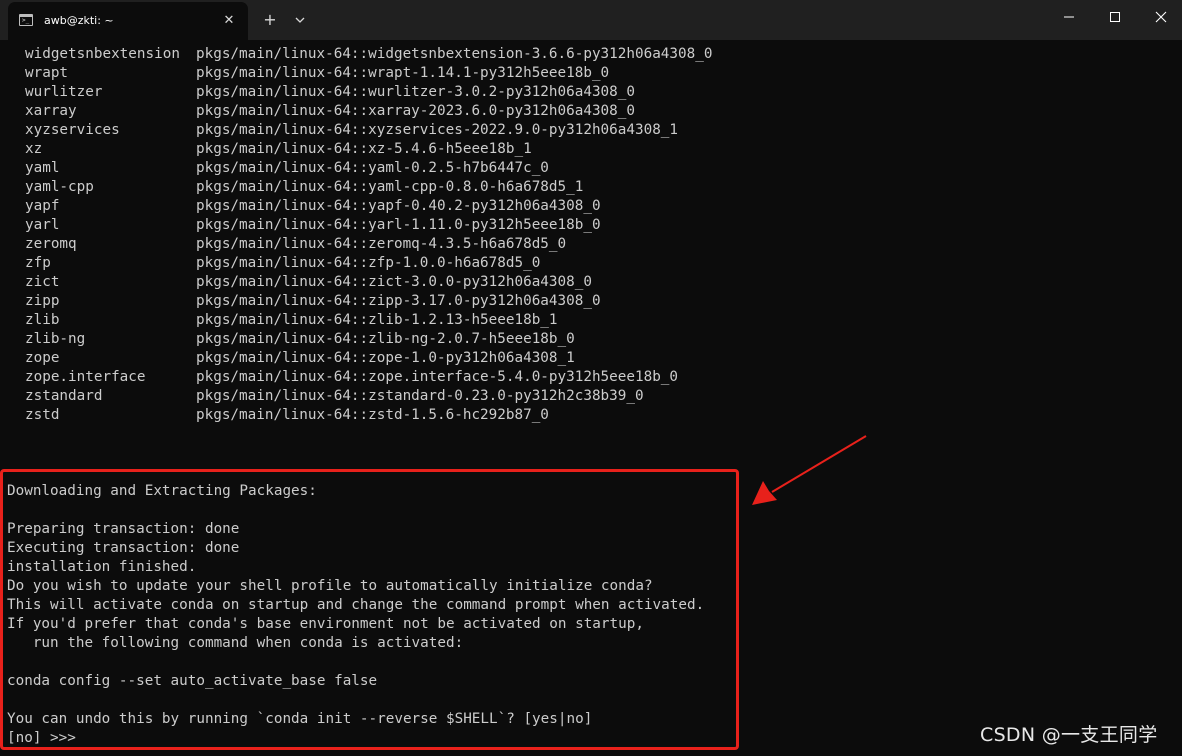  Describe the element at coordinates (128, 21) in the screenshot. I see `terminal-tab: >_ awb@zkti: ~ ✕` at that location.